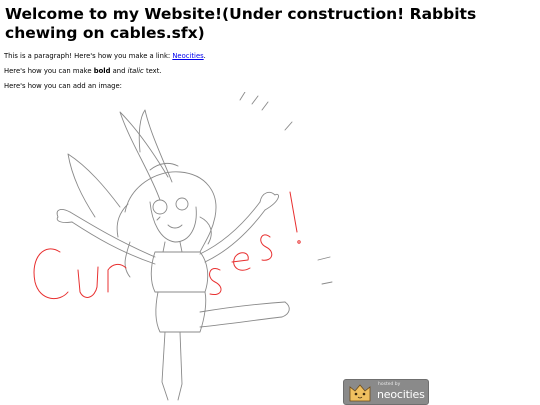 Image resolution: width=540 pixels, height=405 pixels. Describe the element at coordinates (135, 71) in the screenshot. I see `italic-text: italic` at that location.